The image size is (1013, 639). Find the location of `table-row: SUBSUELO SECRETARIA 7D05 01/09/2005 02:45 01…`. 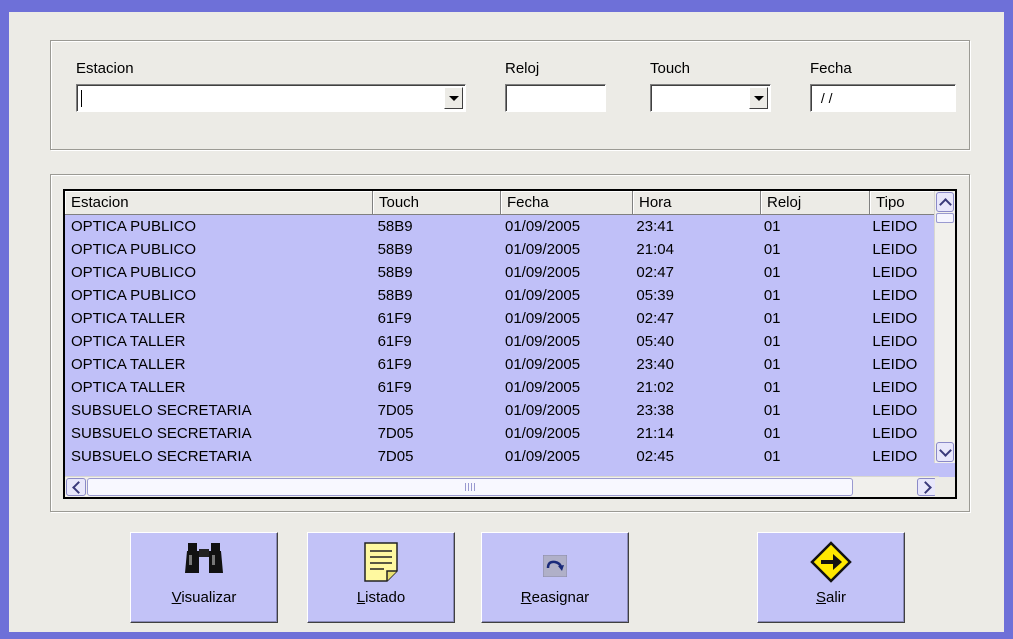

table-row: SUBSUELO SECRETARIA 7D05 01/09/2005 02:45 01… is located at coordinates (502, 456).